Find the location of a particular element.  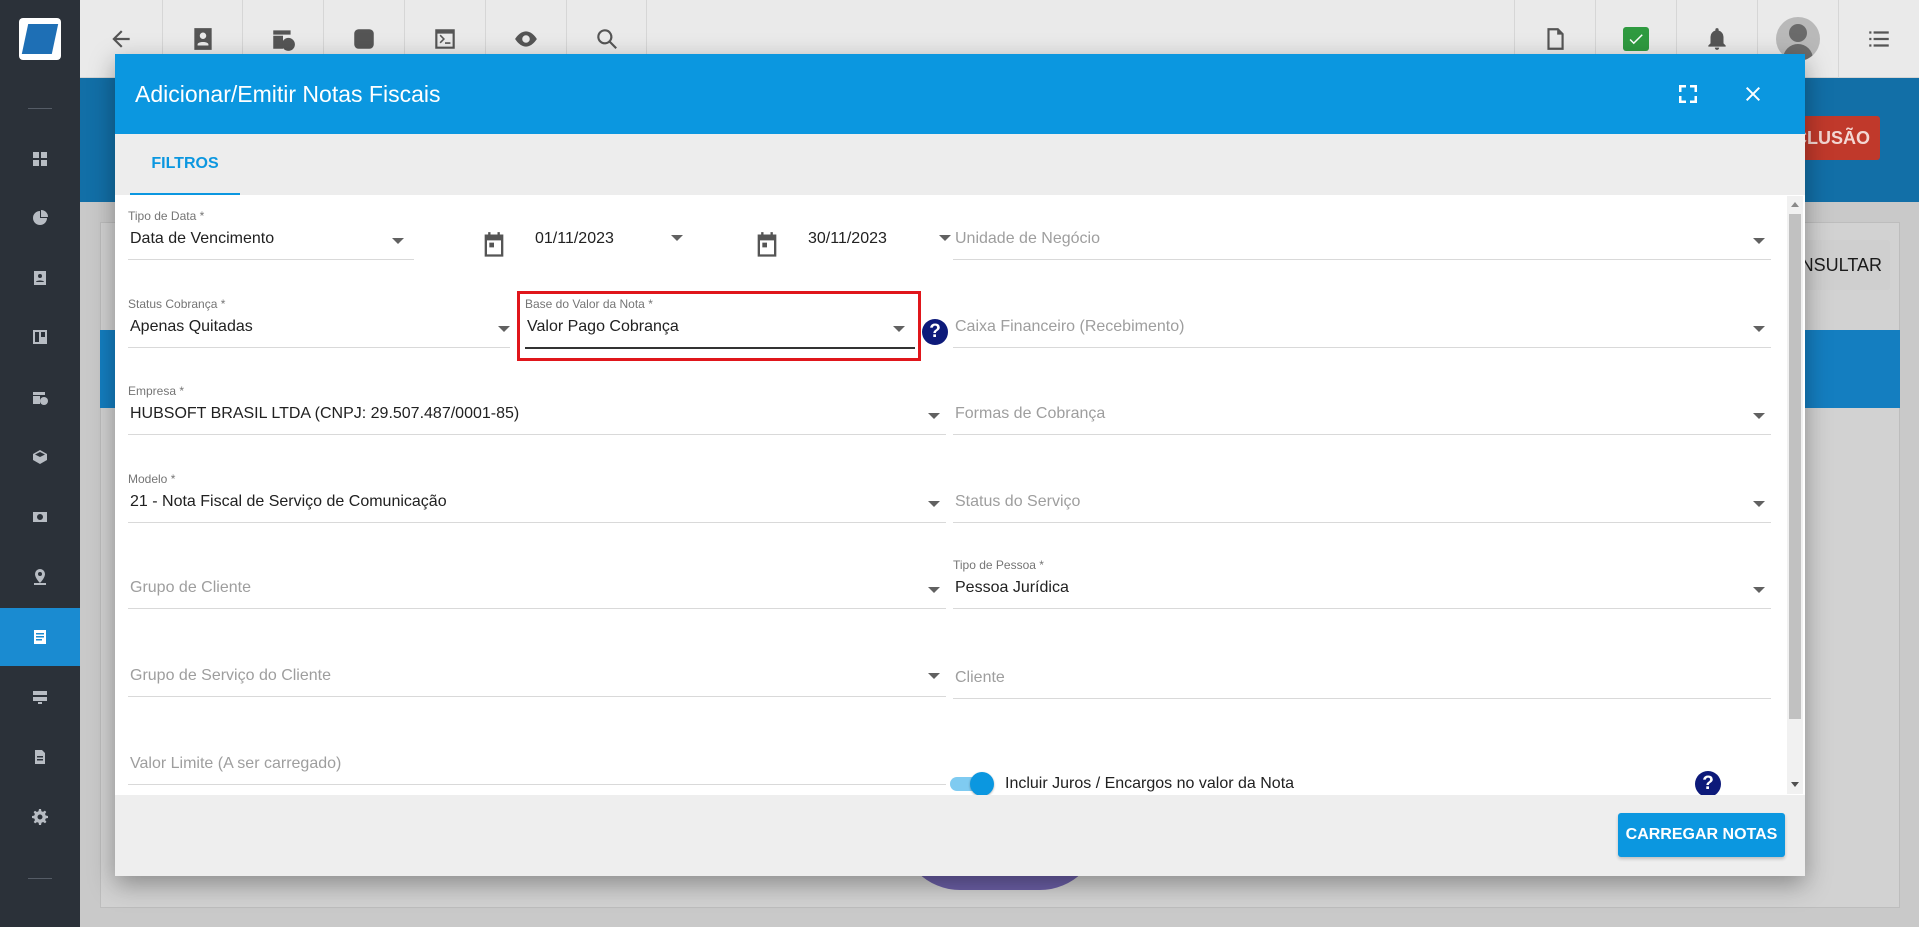

file-icon is located at coordinates (40, 757).